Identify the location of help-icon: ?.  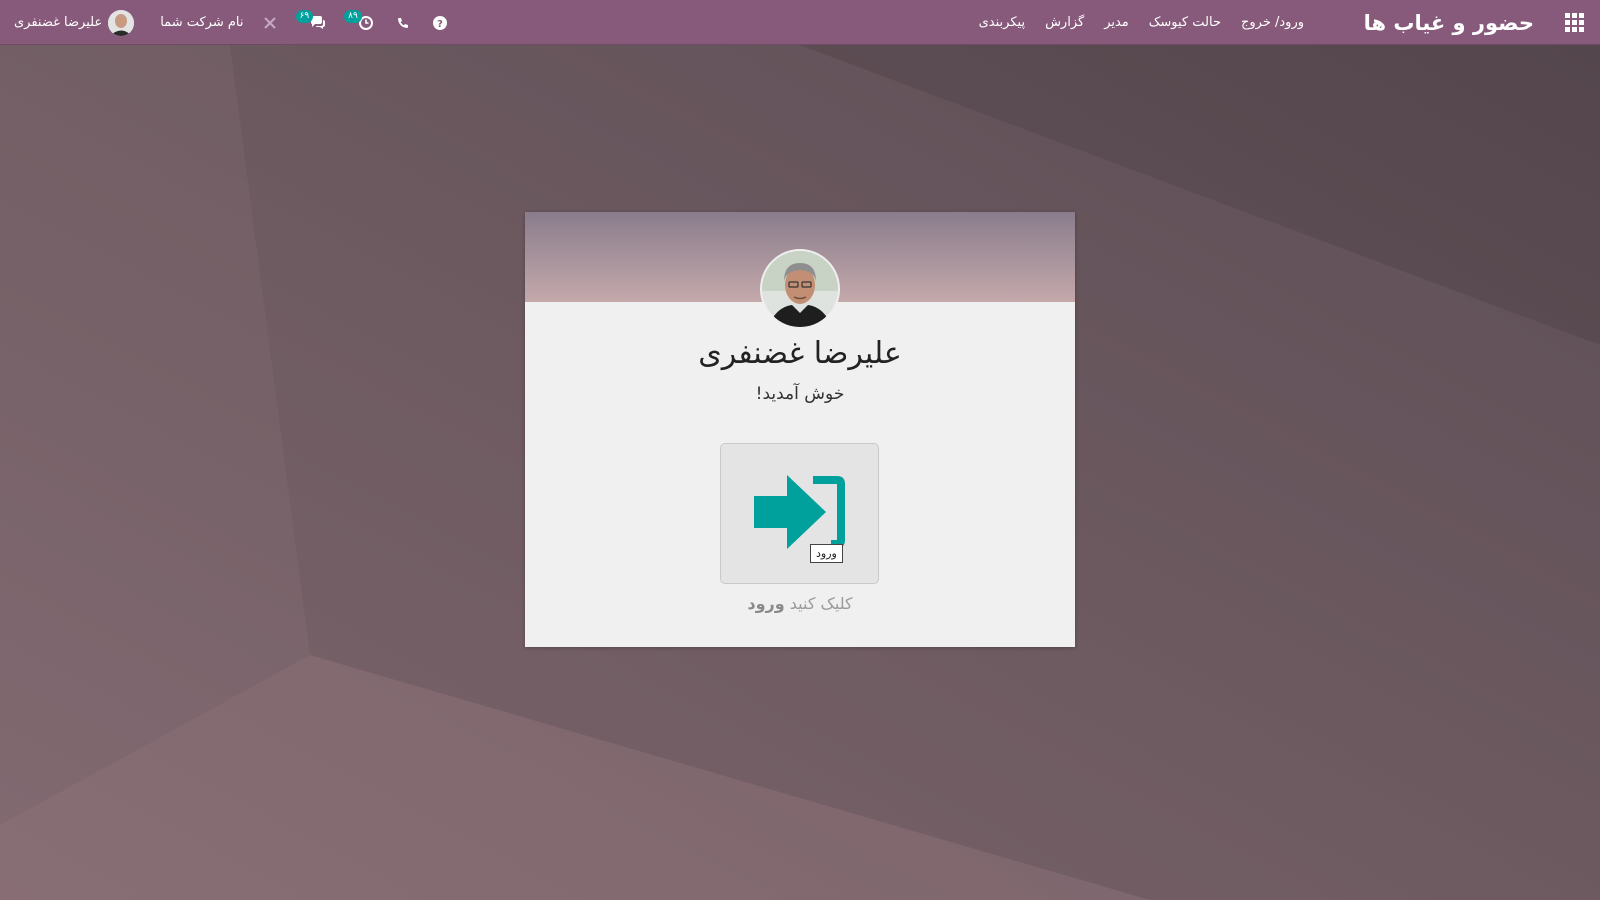
(439, 22).